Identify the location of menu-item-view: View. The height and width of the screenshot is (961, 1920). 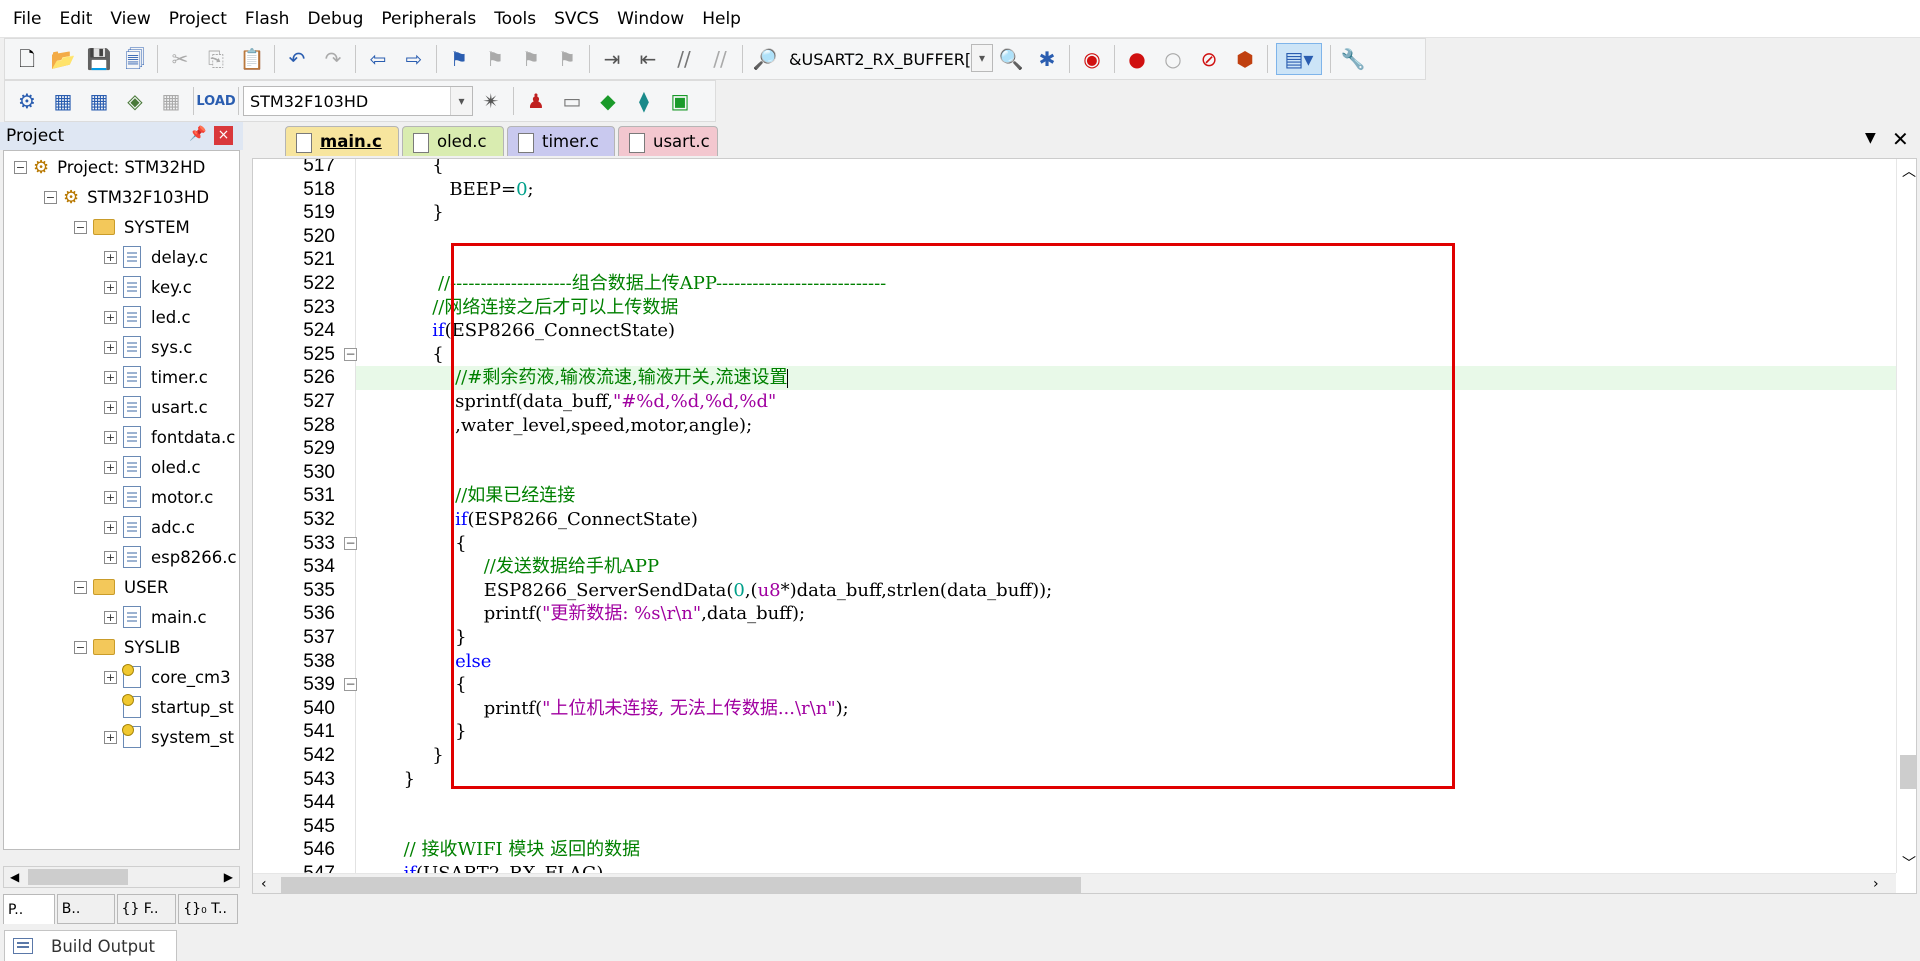
(130, 19).